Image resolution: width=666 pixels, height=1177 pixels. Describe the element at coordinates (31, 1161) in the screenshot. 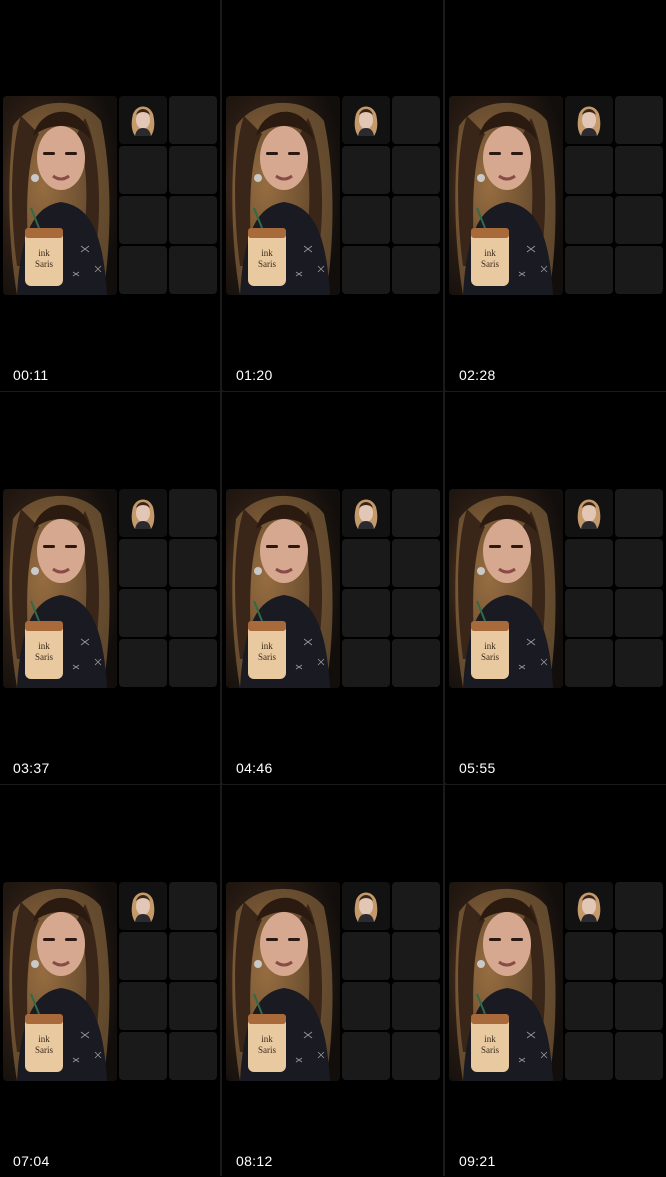

I see `frame-timestamp: 07:04` at that location.